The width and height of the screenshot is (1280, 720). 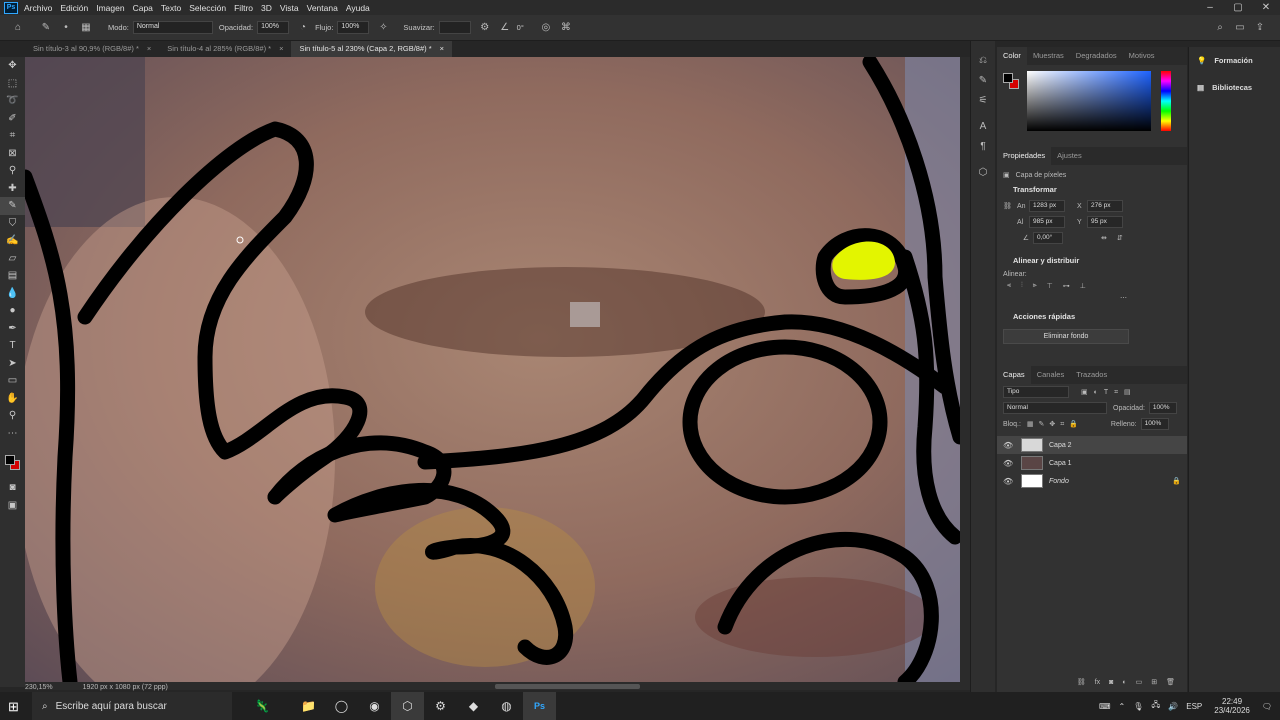 I want to click on app-icon: ⬡, so click(x=407, y=706).